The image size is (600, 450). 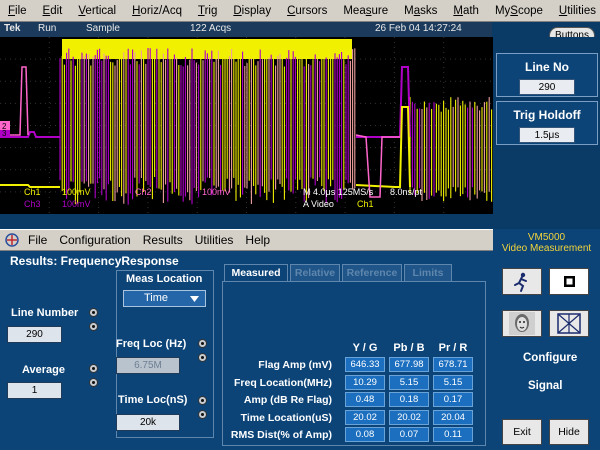 What do you see at coordinates (283, 382) in the screenshot?
I see `row-label: Freq Location(MHz)` at bounding box center [283, 382].